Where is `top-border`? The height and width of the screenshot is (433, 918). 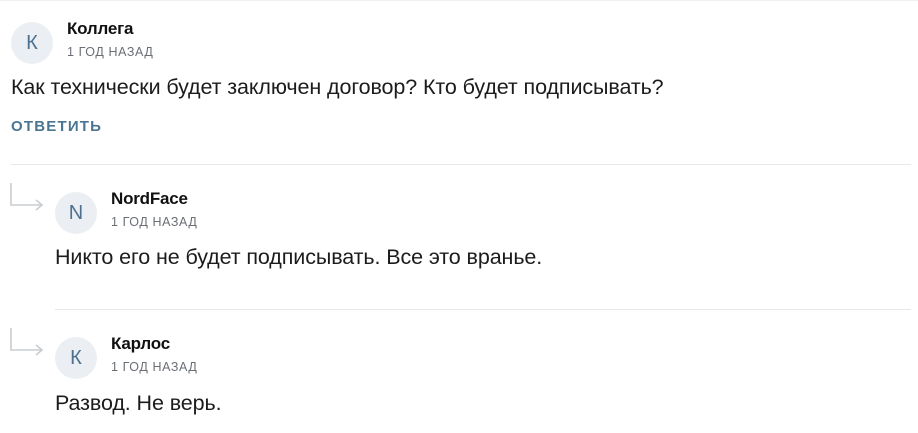
top-border is located at coordinates (459, 0).